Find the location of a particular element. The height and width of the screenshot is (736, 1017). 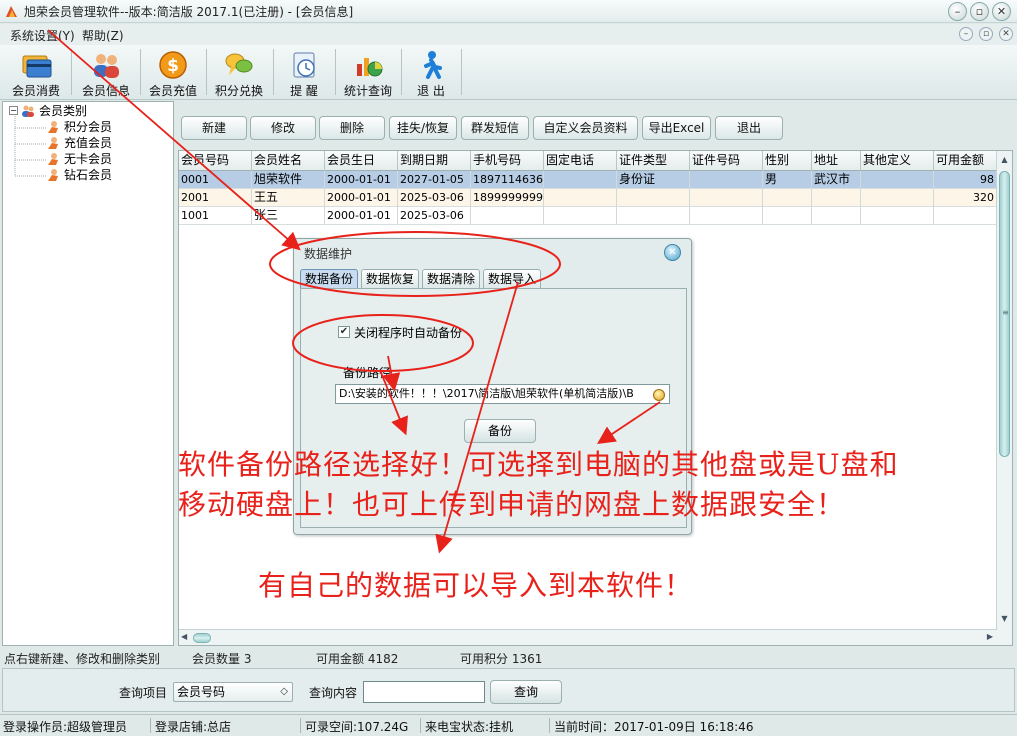

table-cell: 身份证 is located at coordinates (653, 180).